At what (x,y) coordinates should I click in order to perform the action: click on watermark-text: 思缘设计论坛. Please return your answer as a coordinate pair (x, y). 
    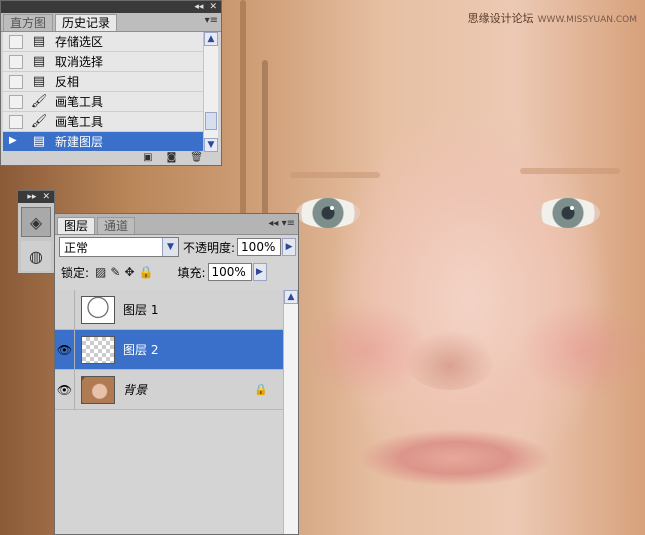
    Looking at the image, I should click on (500, 18).